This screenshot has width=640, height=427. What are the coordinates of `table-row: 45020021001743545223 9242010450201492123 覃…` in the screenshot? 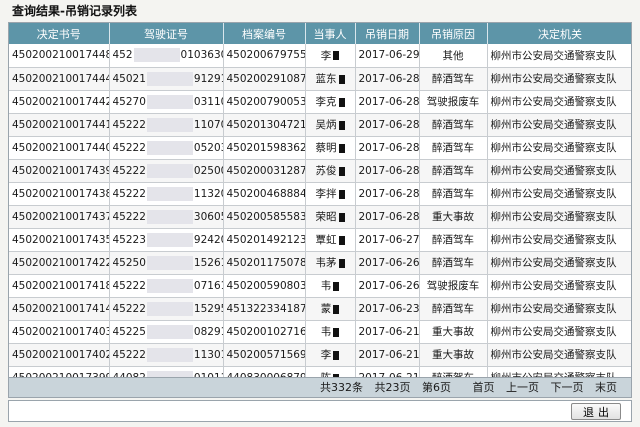 It's located at (320, 240).